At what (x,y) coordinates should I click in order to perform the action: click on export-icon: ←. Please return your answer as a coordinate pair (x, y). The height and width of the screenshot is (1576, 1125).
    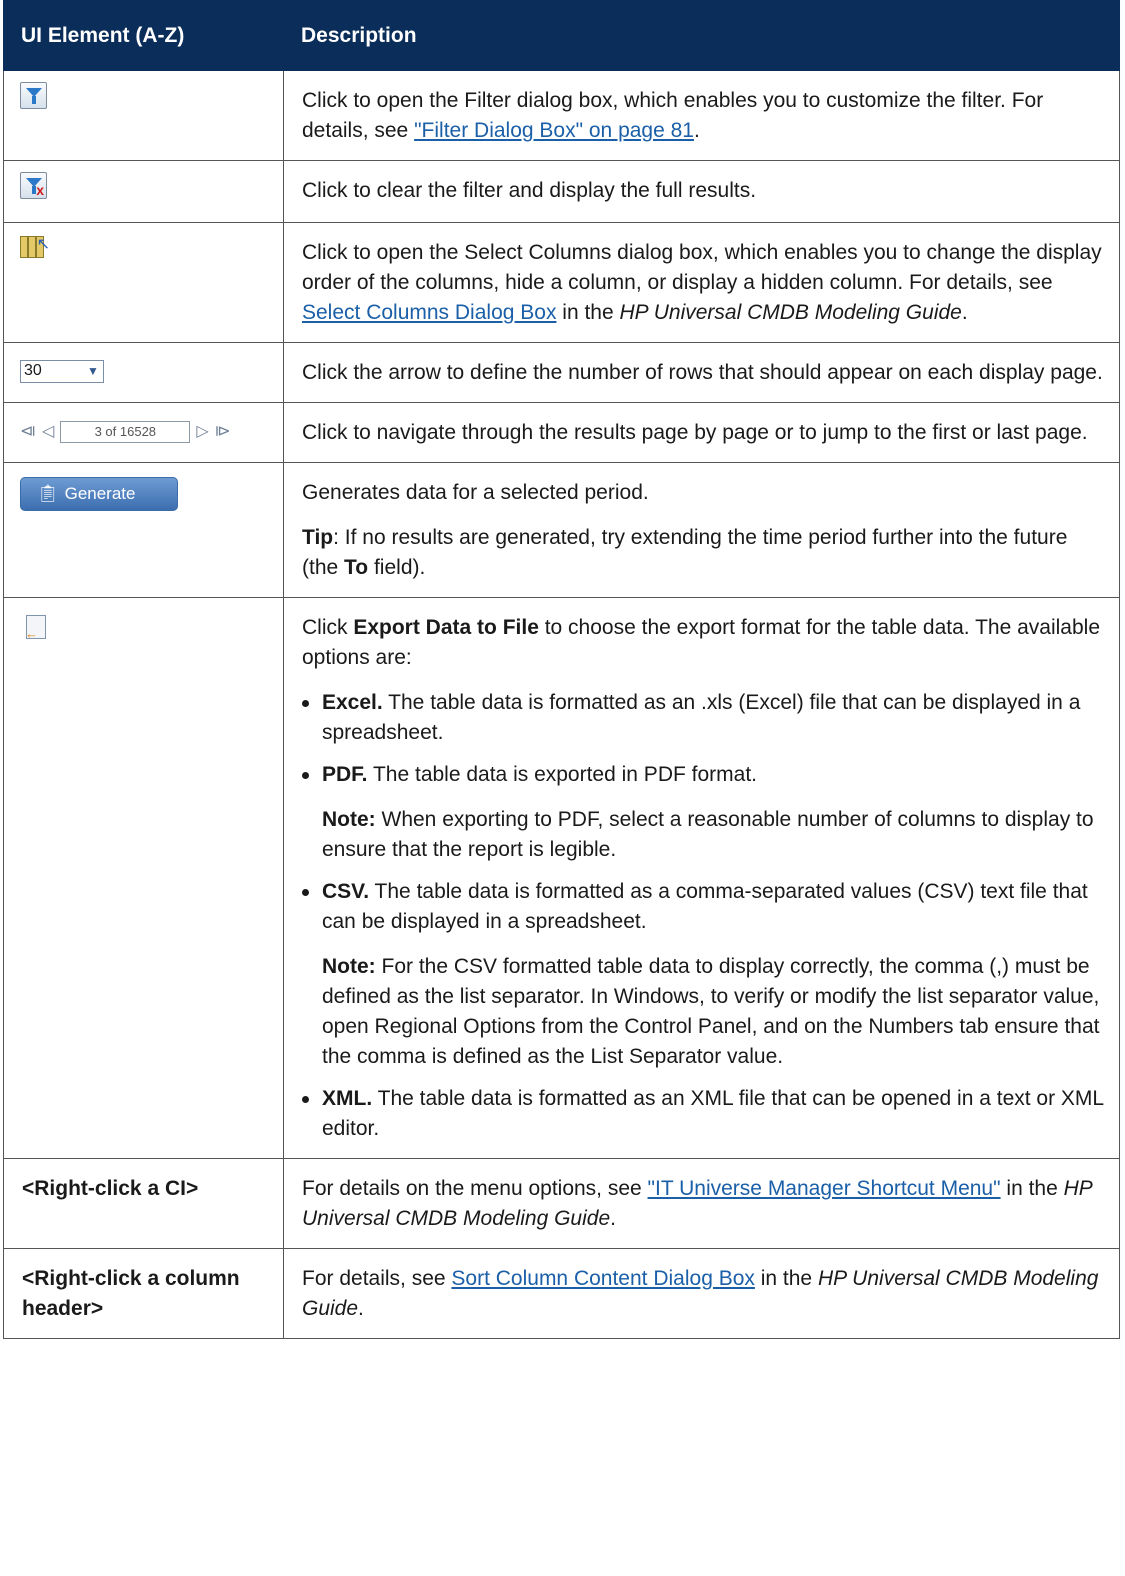
    Looking at the image, I should click on (35, 628).